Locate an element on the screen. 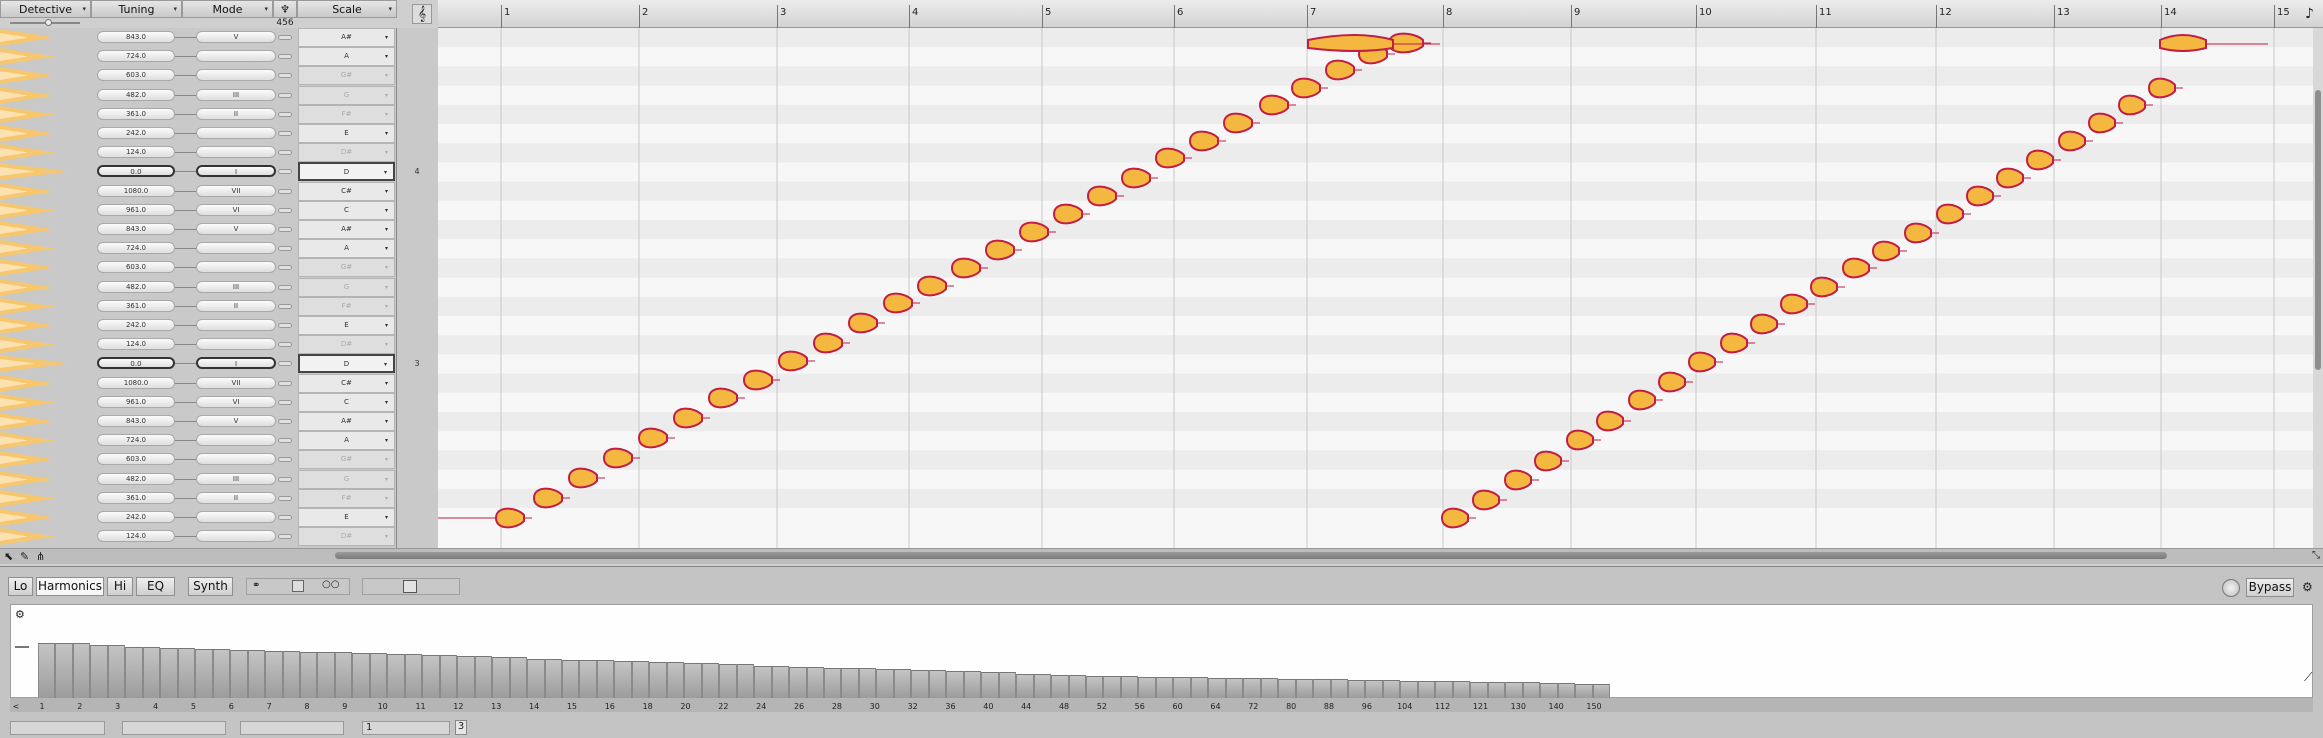 The width and height of the screenshot is (2323, 738). tuning-field: 361.0 is located at coordinates (136, 113).